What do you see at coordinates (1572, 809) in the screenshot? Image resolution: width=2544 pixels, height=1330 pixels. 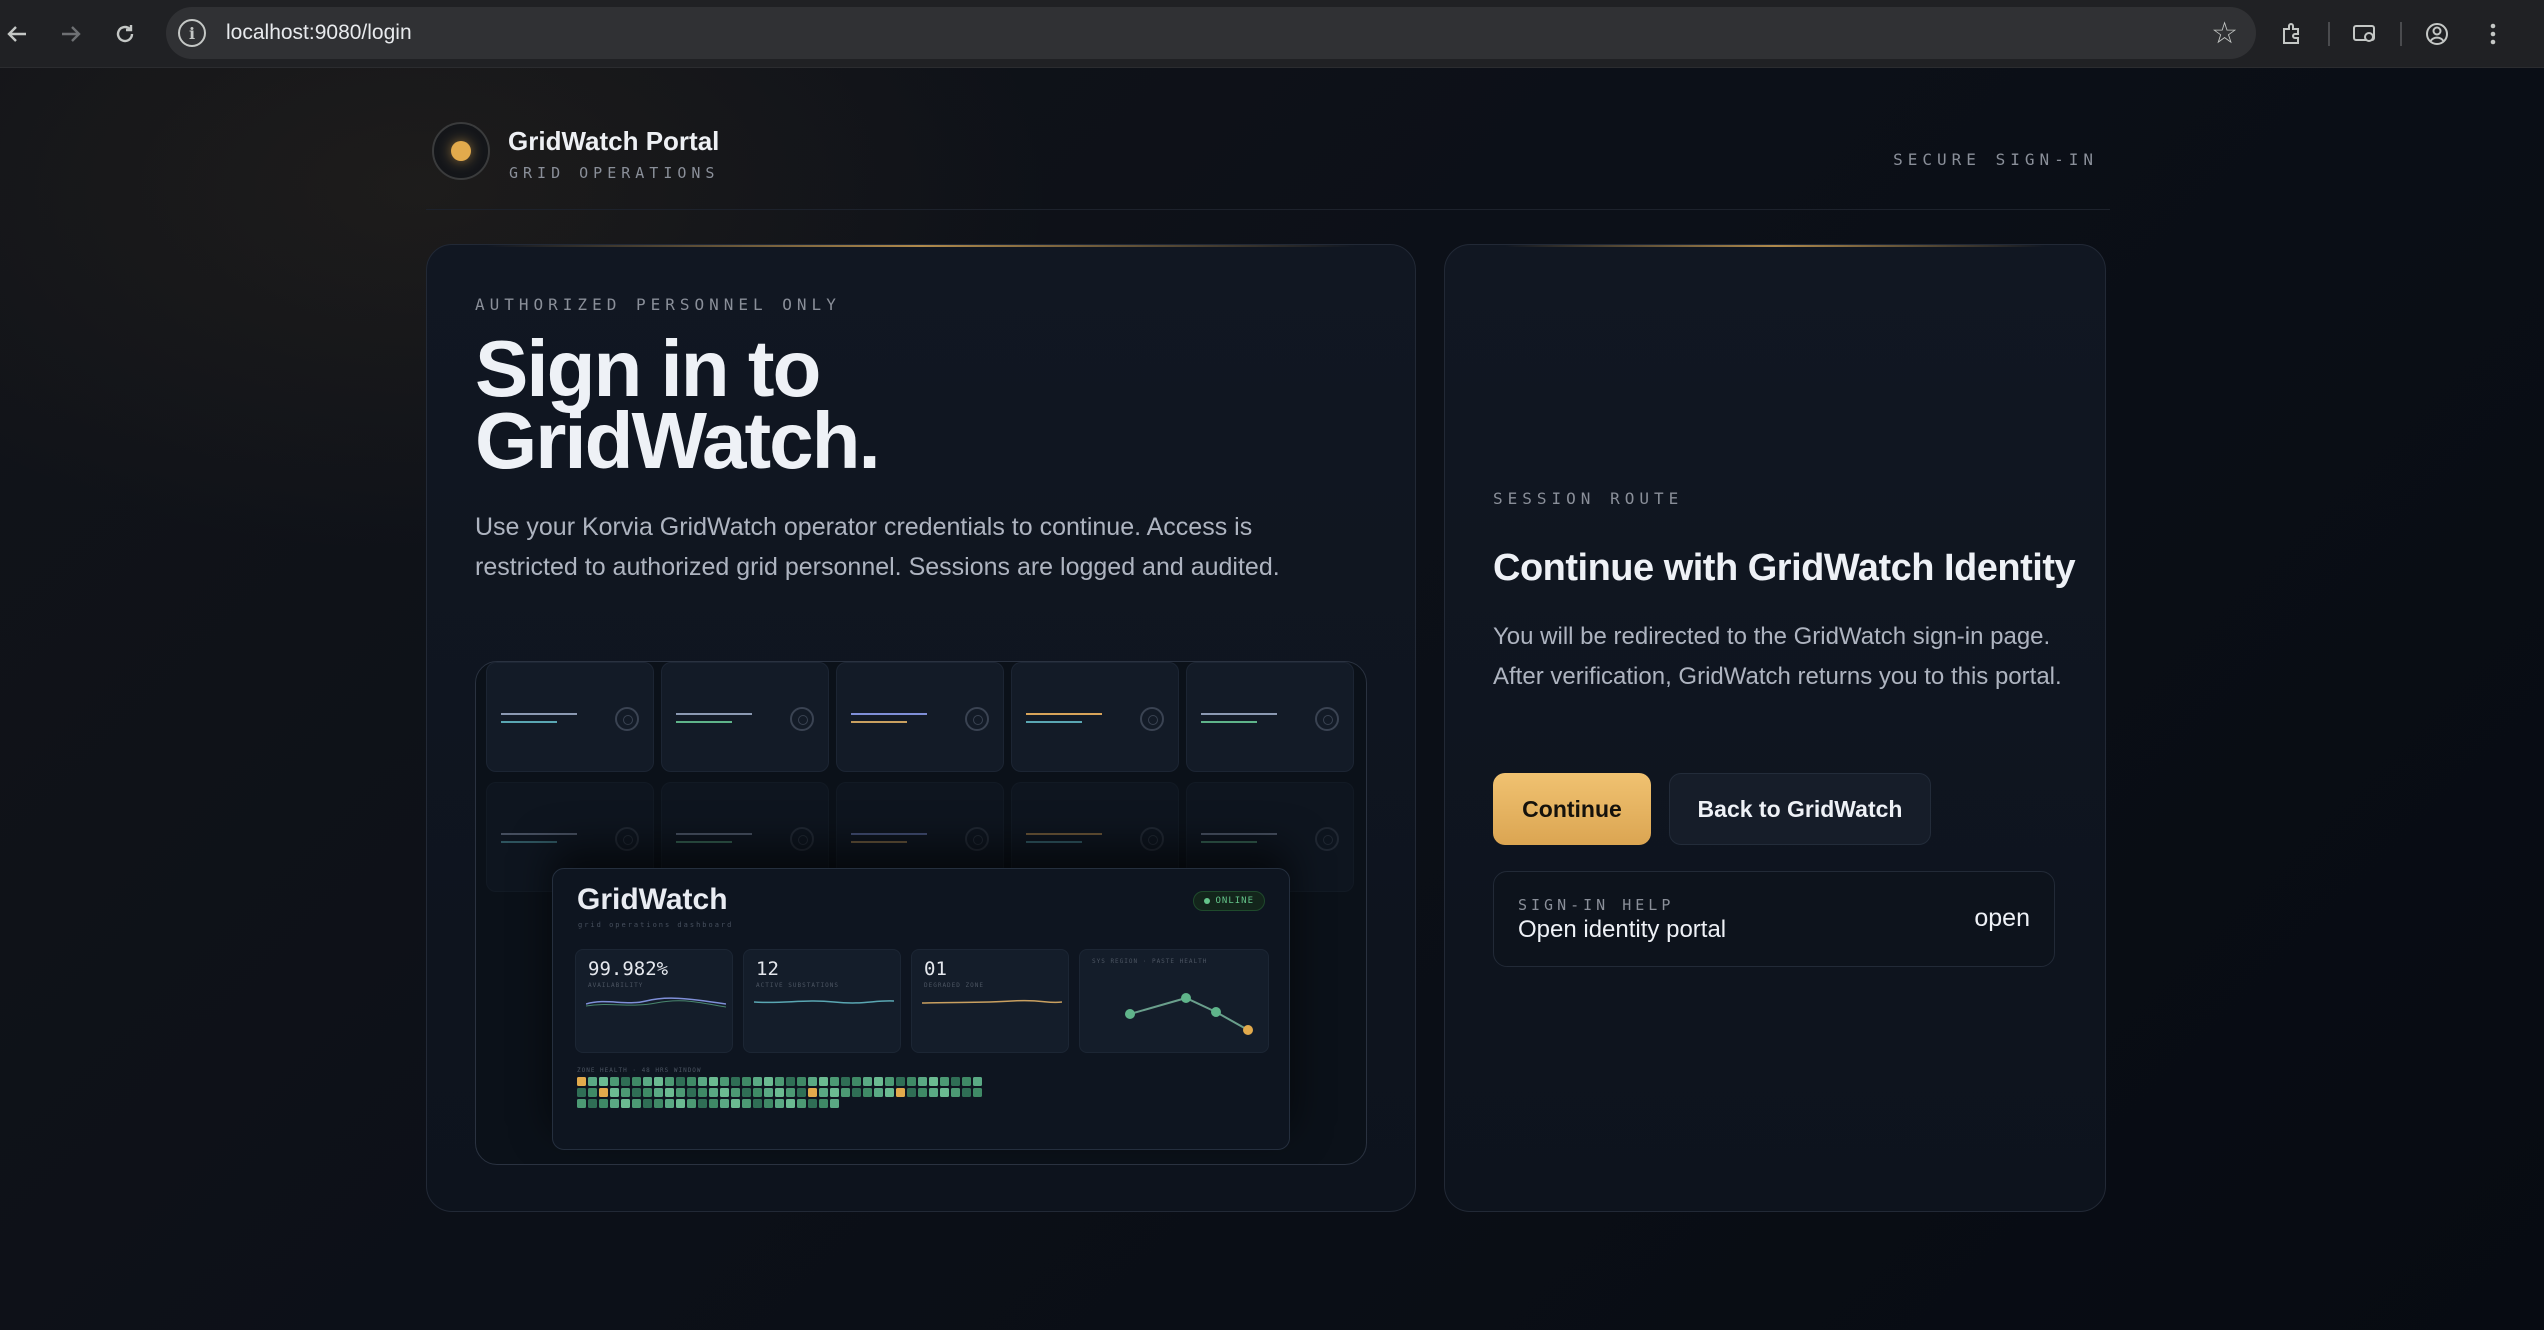 I see `continue-button: Continue` at bounding box center [1572, 809].